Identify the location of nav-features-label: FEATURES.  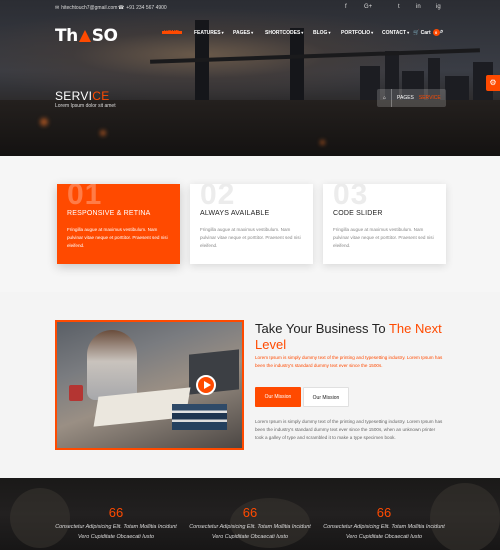
(207, 33).